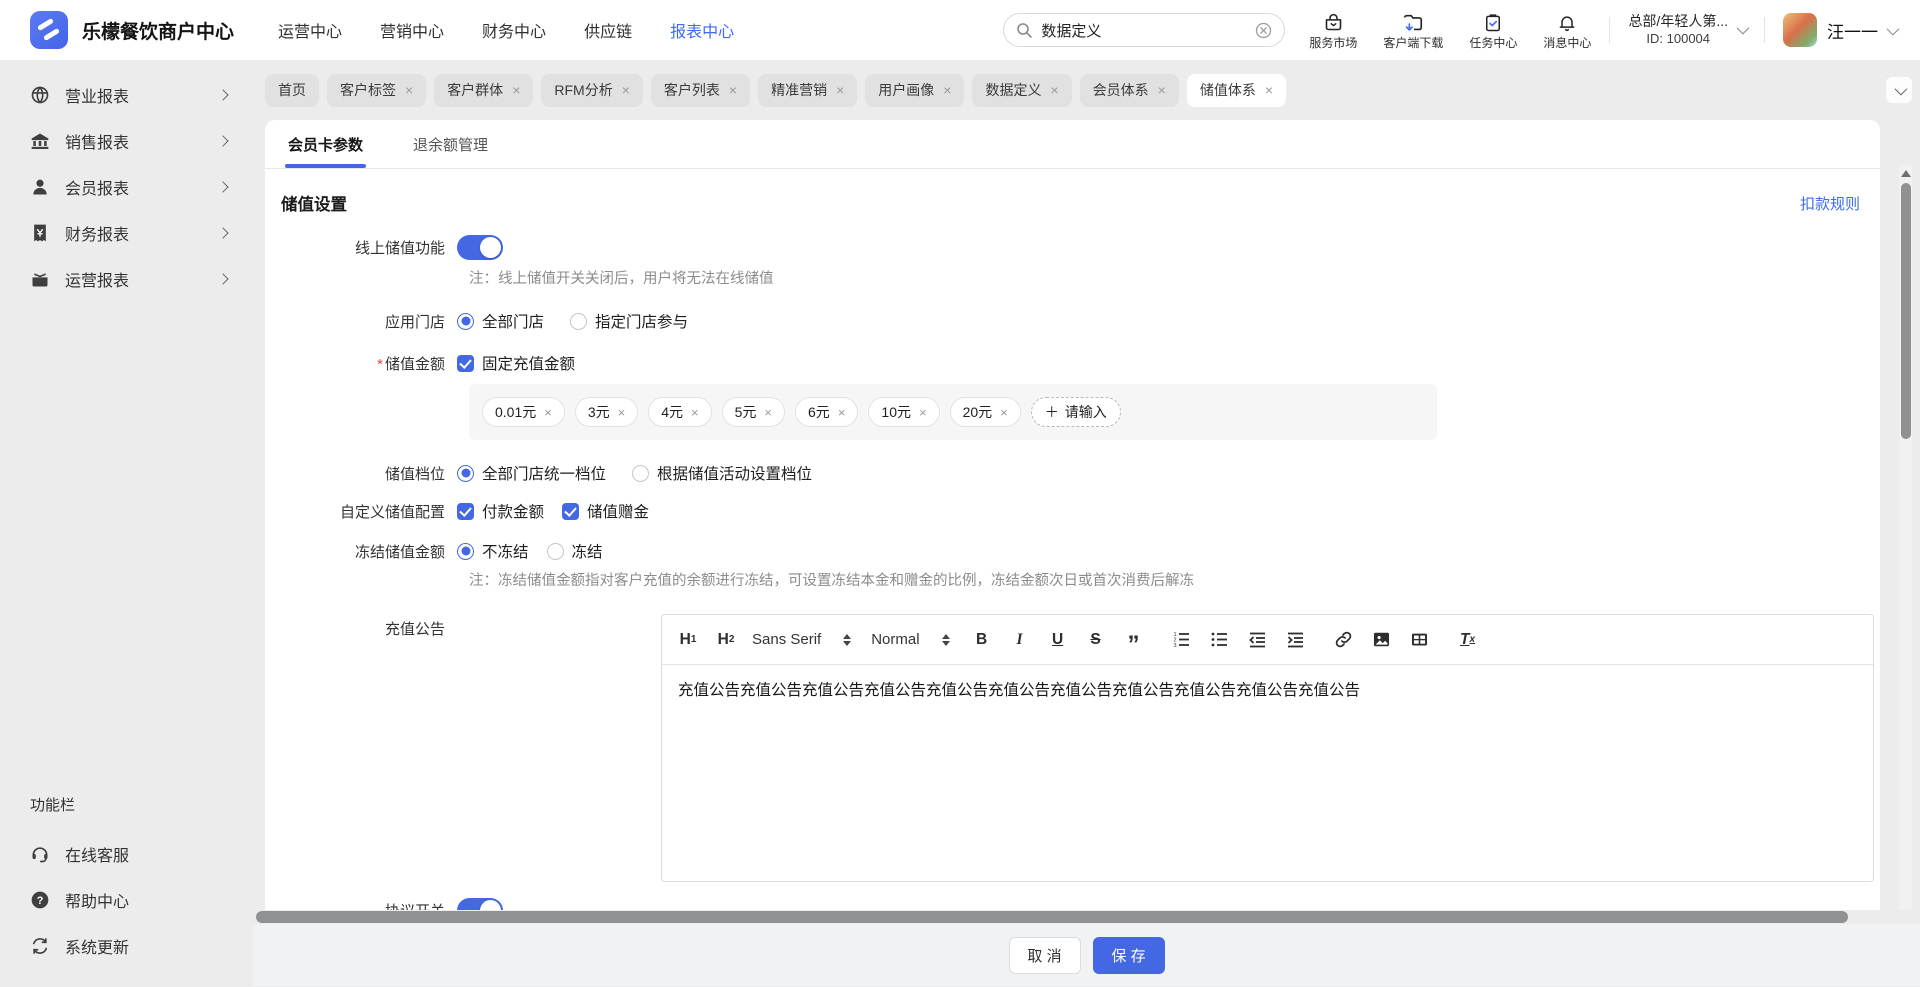  Describe the element at coordinates (726, 640) in the screenshot. I see `heading2-button: H2` at that location.